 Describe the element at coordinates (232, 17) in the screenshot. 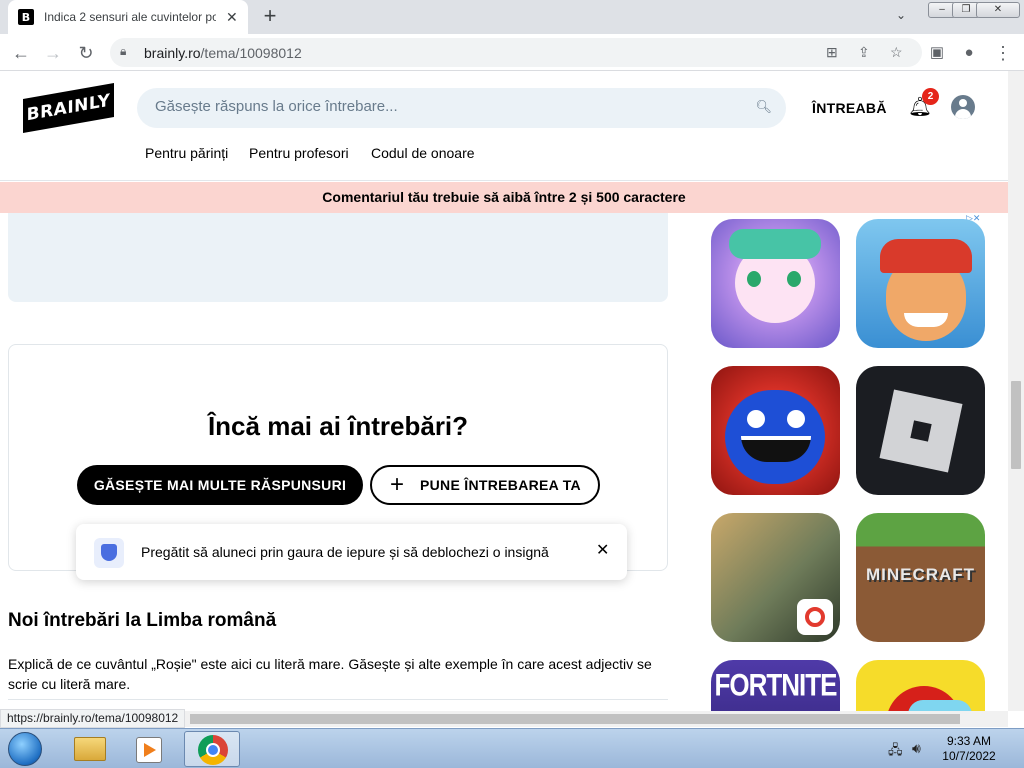

I see `tab-close-icon: ✕` at that location.